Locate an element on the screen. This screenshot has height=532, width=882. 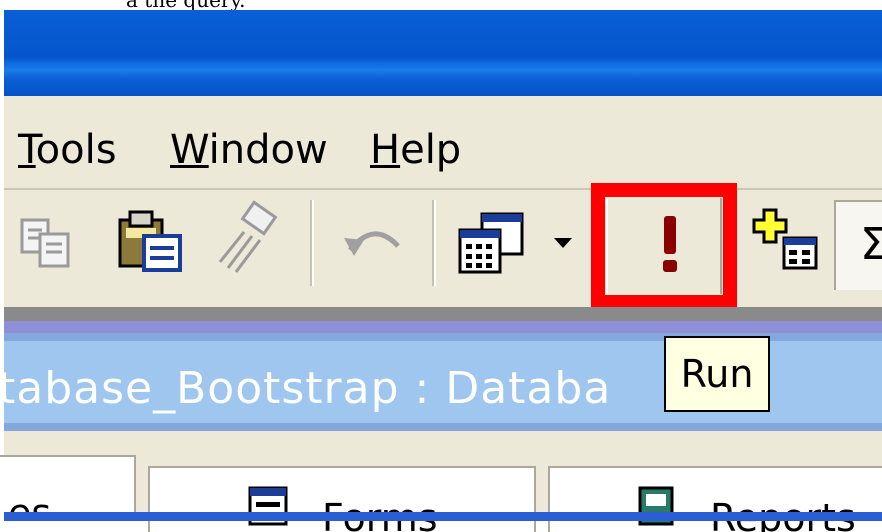
database-window-title: tabase_Bootstrap : Databa is located at coordinates (308, 388).